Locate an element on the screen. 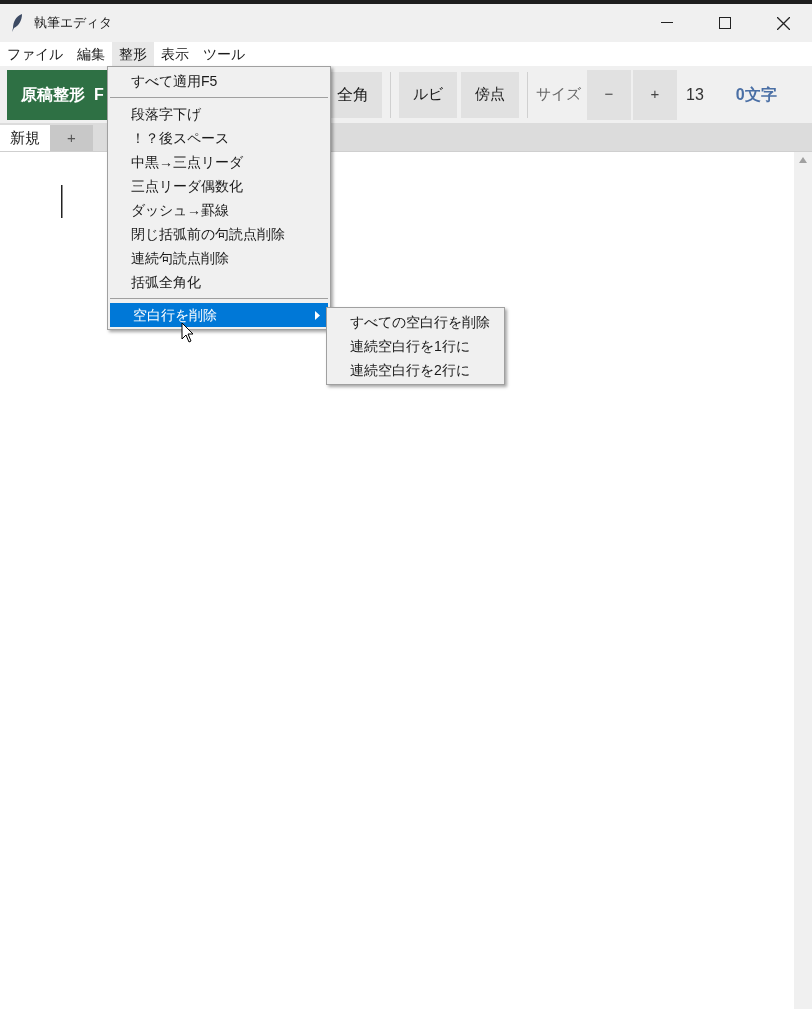  size-label: サイズ is located at coordinates (558, 94).